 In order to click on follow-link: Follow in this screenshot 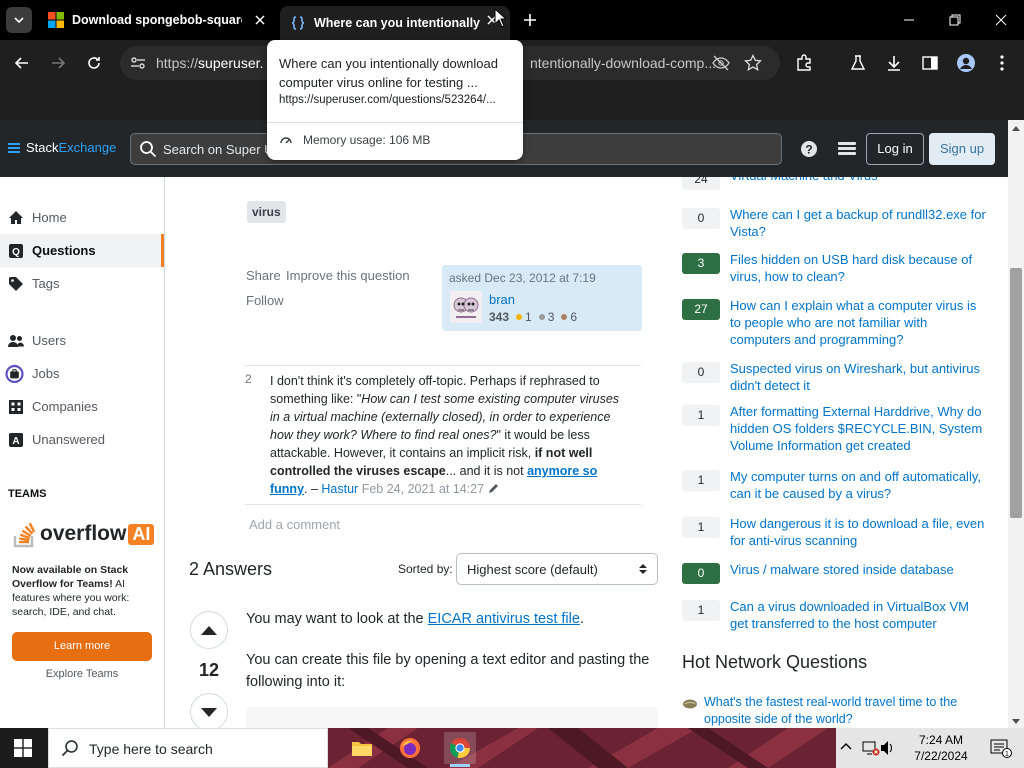, I will do `click(265, 300)`.